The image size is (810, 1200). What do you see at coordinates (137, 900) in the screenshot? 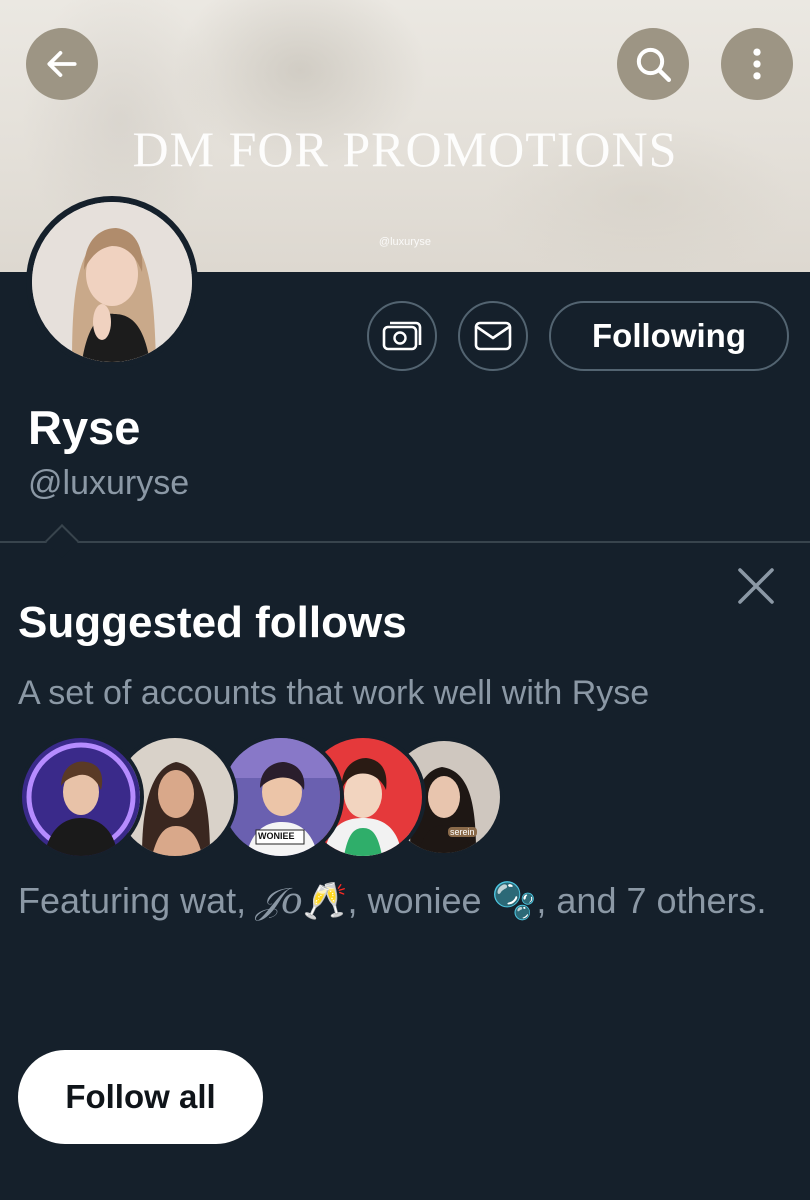
I see `featuring-prefix: Featuring wat,` at bounding box center [137, 900].